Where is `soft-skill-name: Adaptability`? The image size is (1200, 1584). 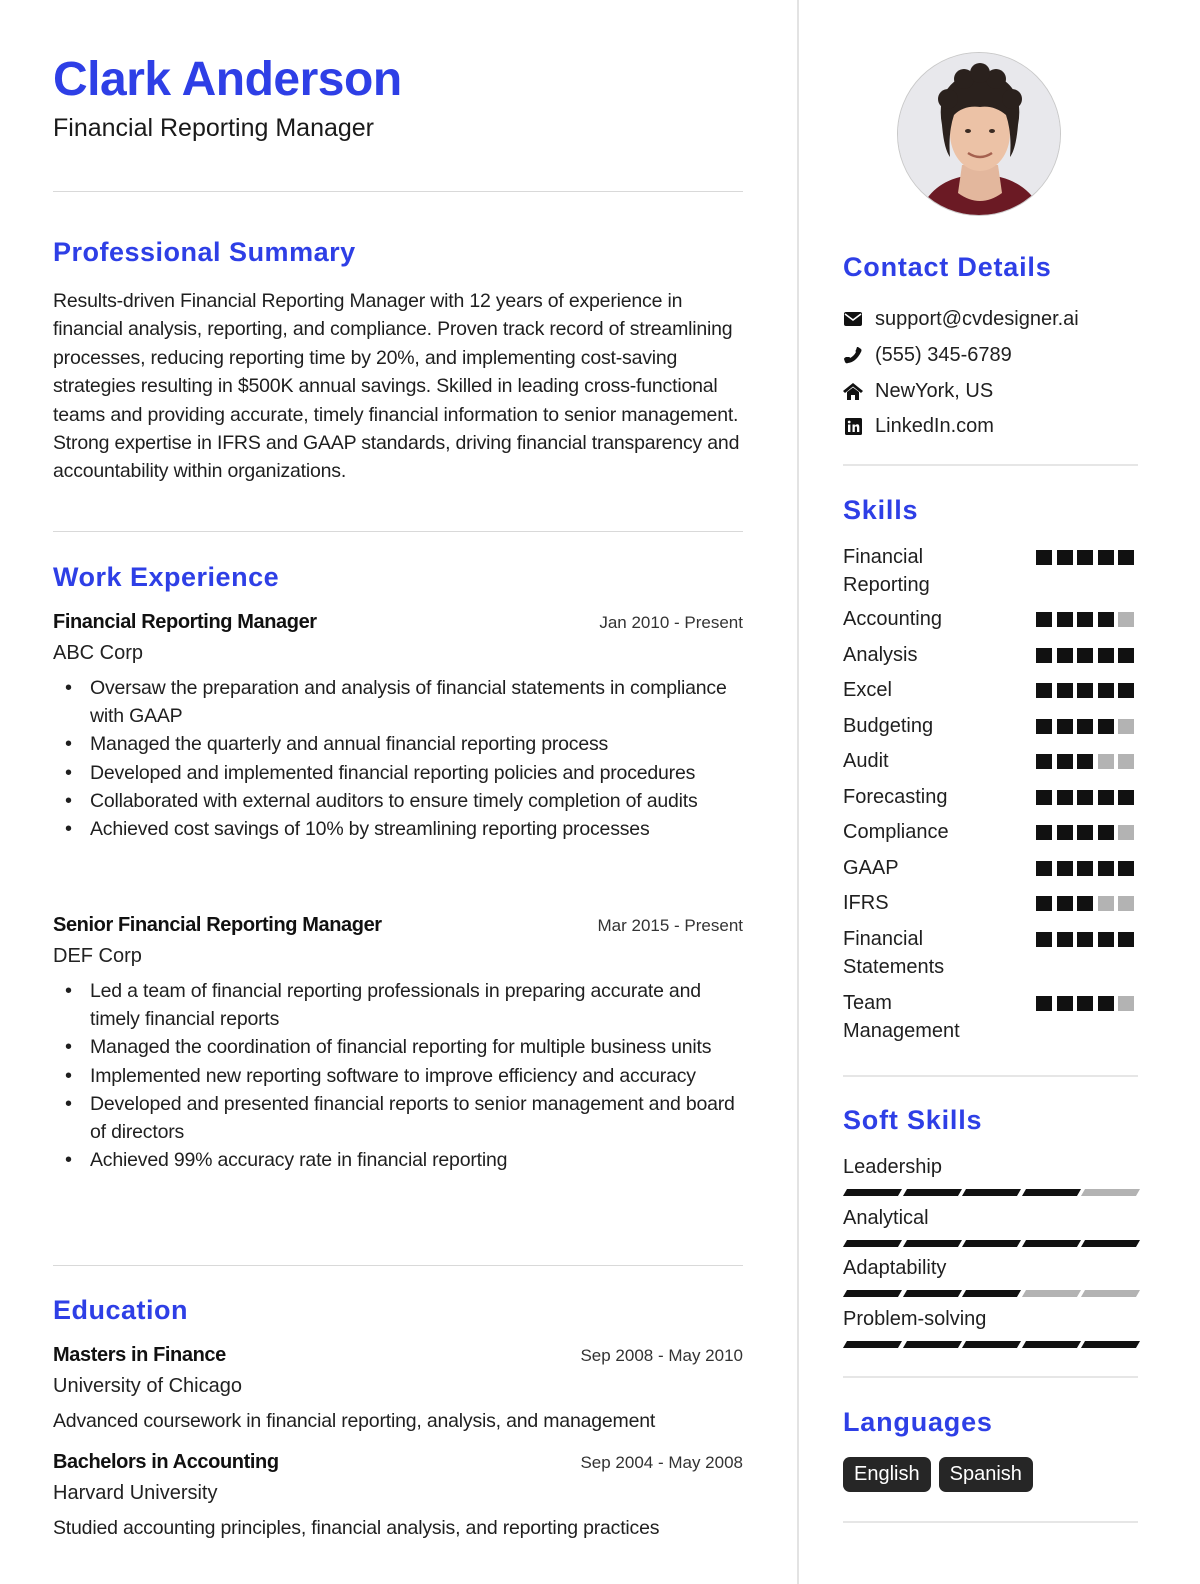 soft-skill-name: Adaptability is located at coordinates (895, 1268).